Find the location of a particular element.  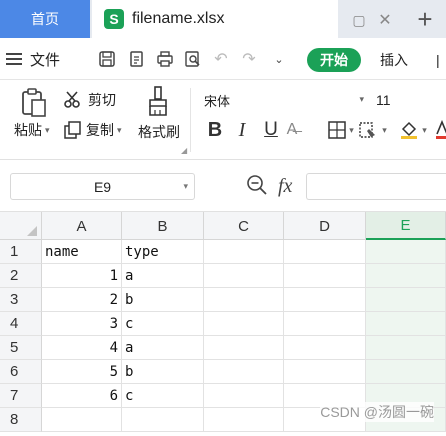

cell-b5: a is located at coordinates (163, 348).